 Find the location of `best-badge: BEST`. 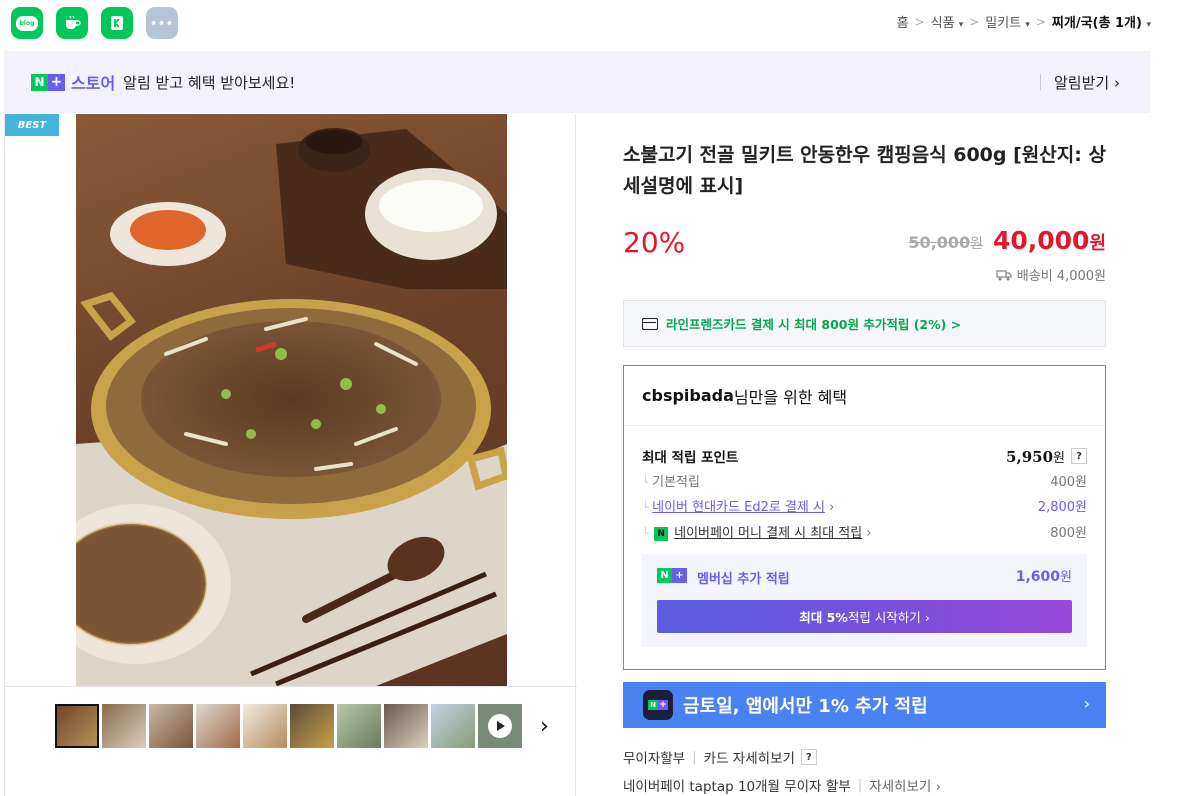

best-badge: BEST is located at coordinates (32, 125).